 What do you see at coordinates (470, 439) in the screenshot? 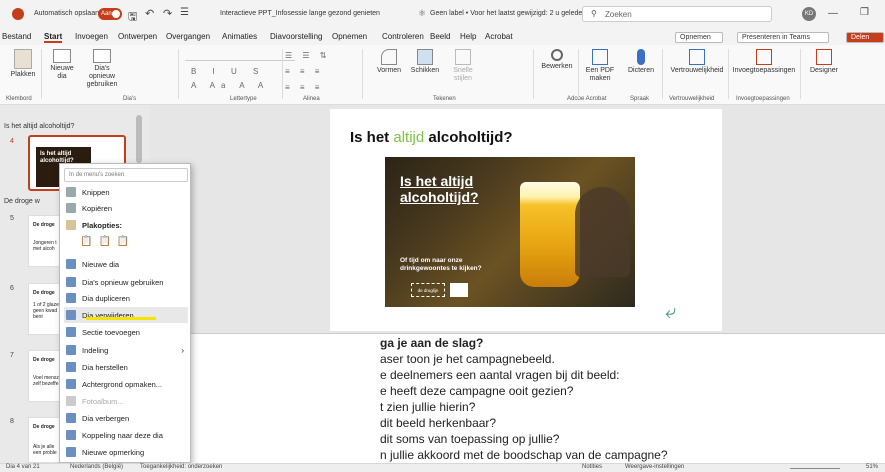
I see `note-line: dit soms van toepassing op jullie?` at bounding box center [470, 439].